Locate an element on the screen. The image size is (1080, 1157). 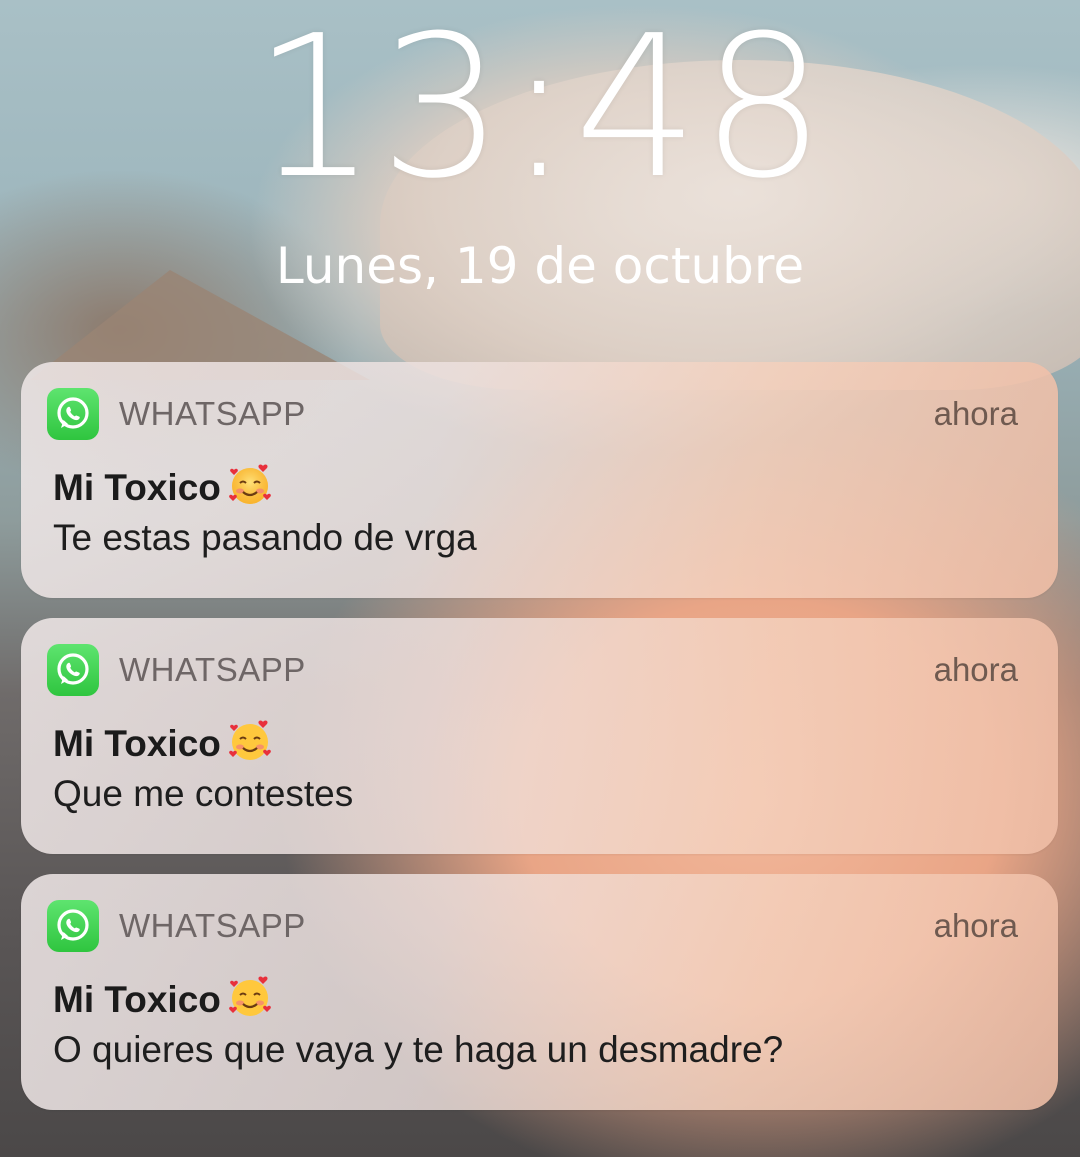
lockscreen-clock: 13:48 is located at coordinates (540, 111).